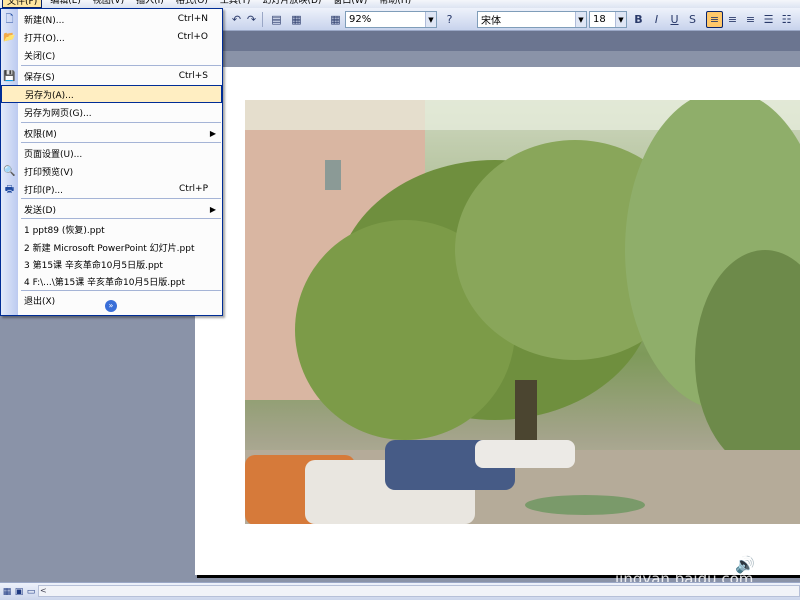  I want to click on align-right-icon: ≡, so click(750, 19).